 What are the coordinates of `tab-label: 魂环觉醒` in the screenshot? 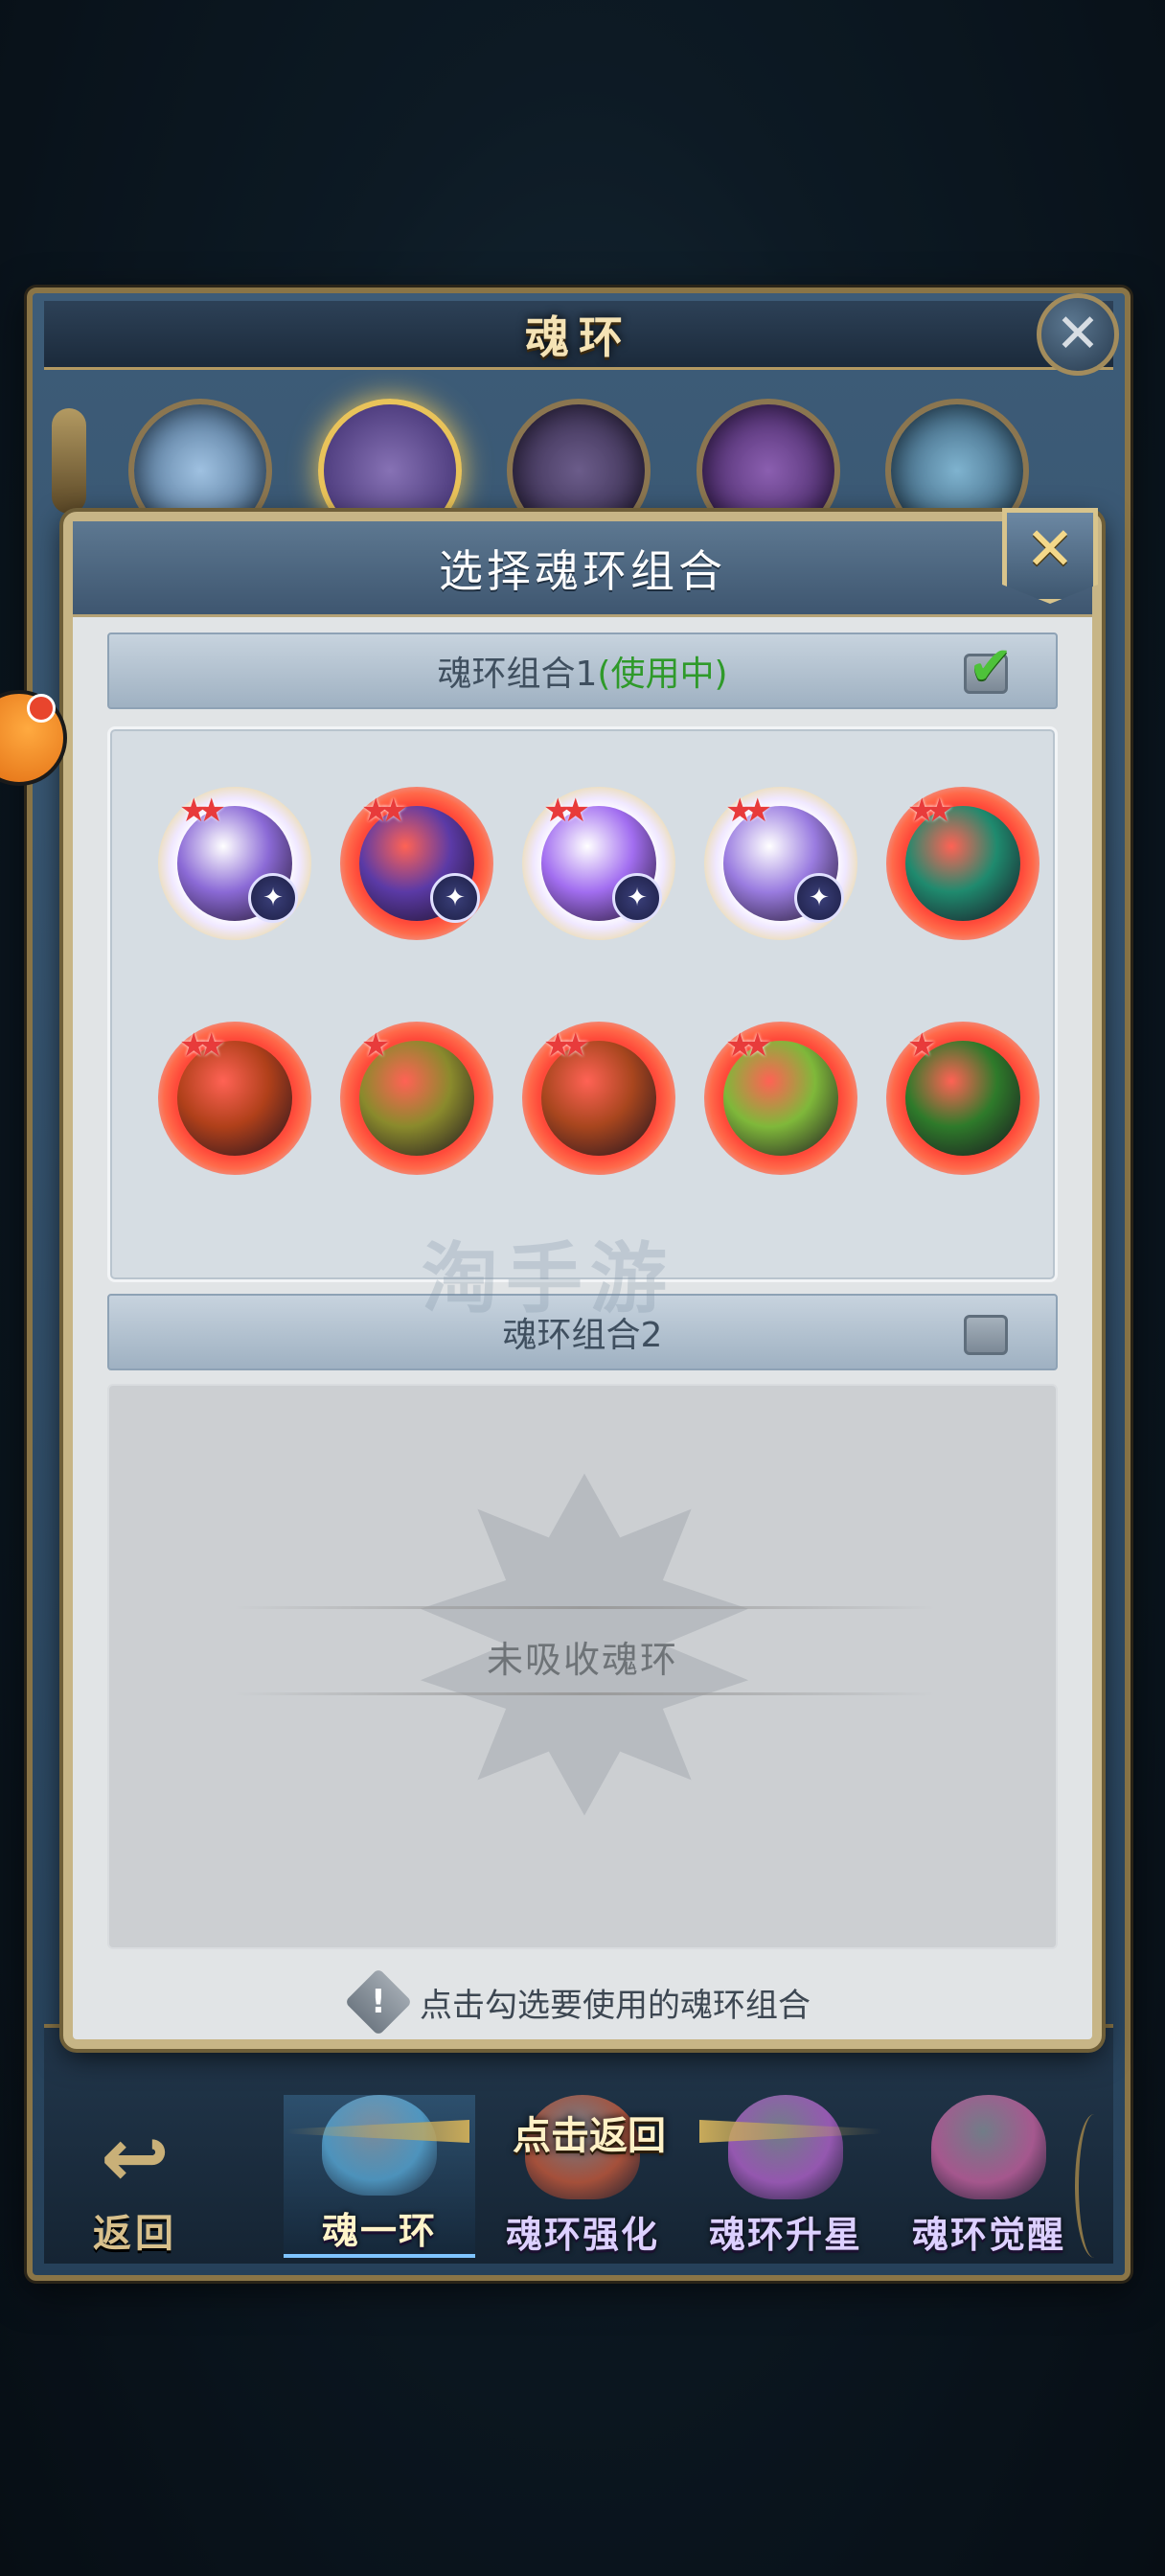 It's located at (988, 2235).